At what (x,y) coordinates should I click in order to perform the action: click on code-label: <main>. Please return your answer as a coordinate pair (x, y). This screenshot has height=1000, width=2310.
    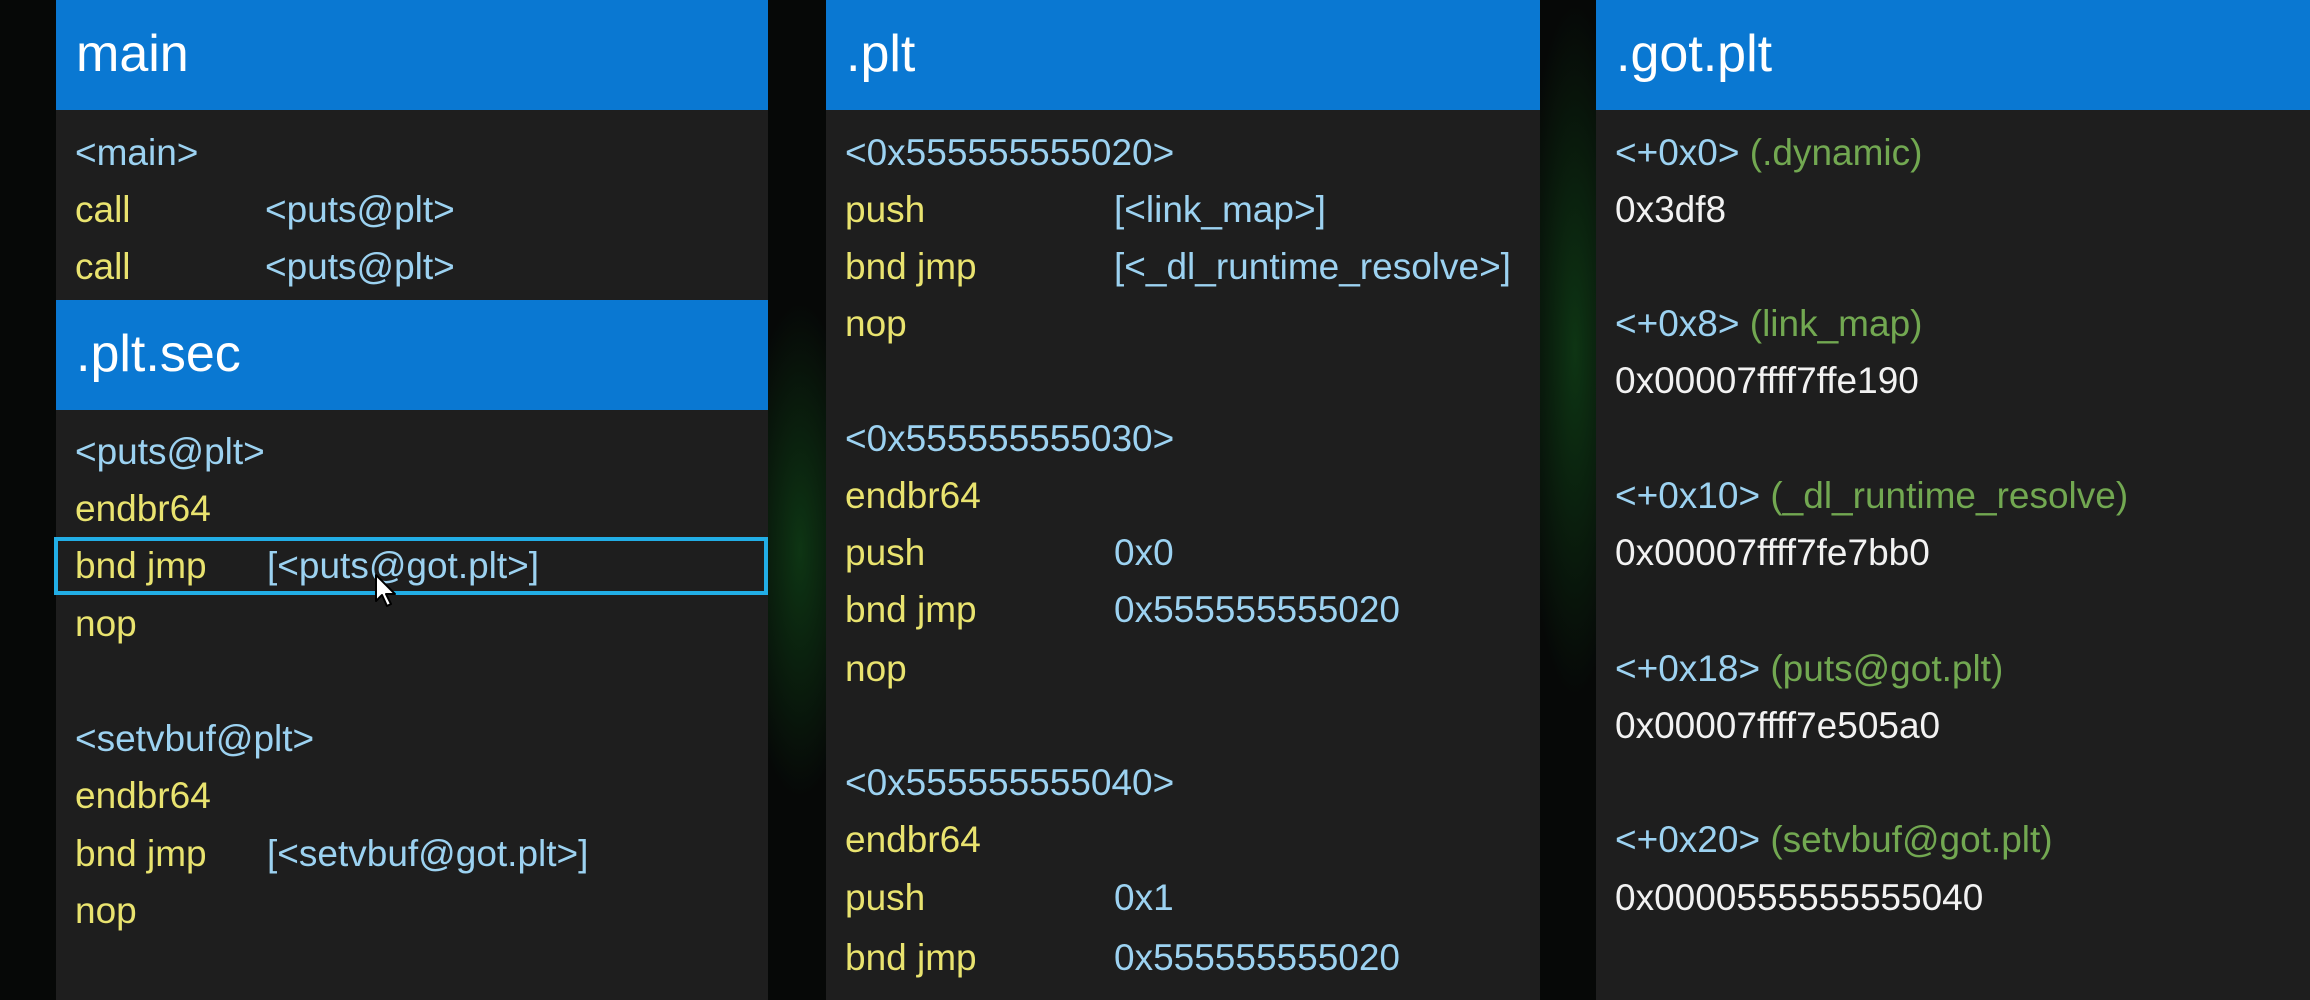
    Looking at the image, I should click on (421, 153).